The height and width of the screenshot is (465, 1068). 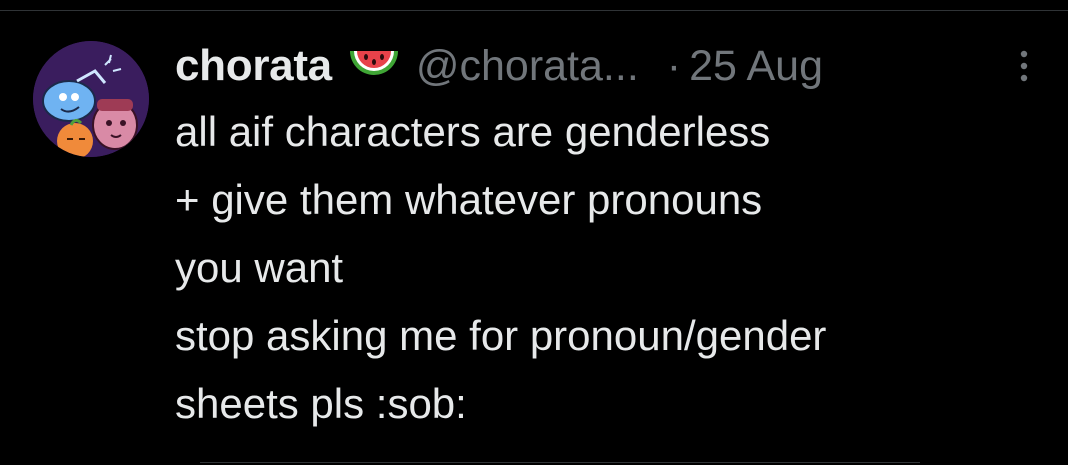 What do you see at coordinates (560, 462) in the screenshot?
I see `bottom-divider` at bounding box center [560, 462].